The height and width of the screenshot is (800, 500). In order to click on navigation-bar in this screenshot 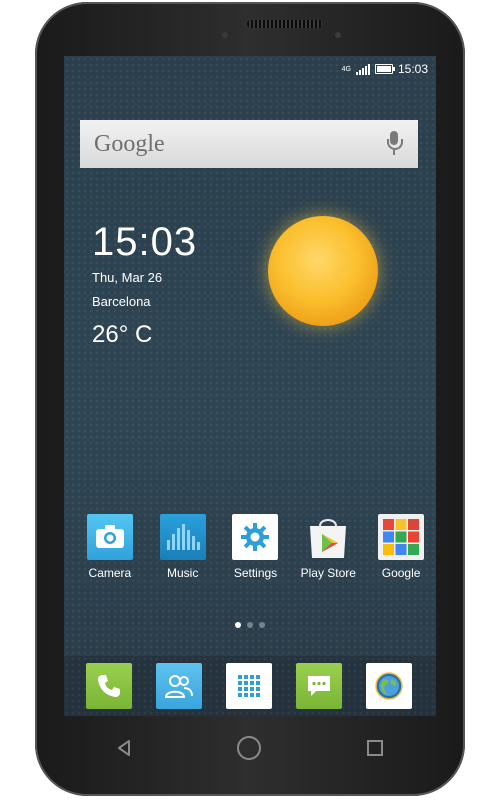, I will do `click(250, 750)`.